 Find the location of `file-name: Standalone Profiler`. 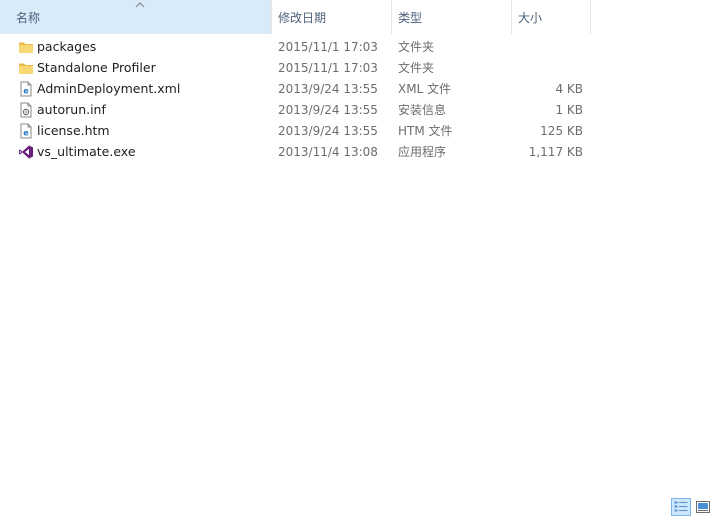

file-name: Standalone Profiler is located at coordinates (96, 67).